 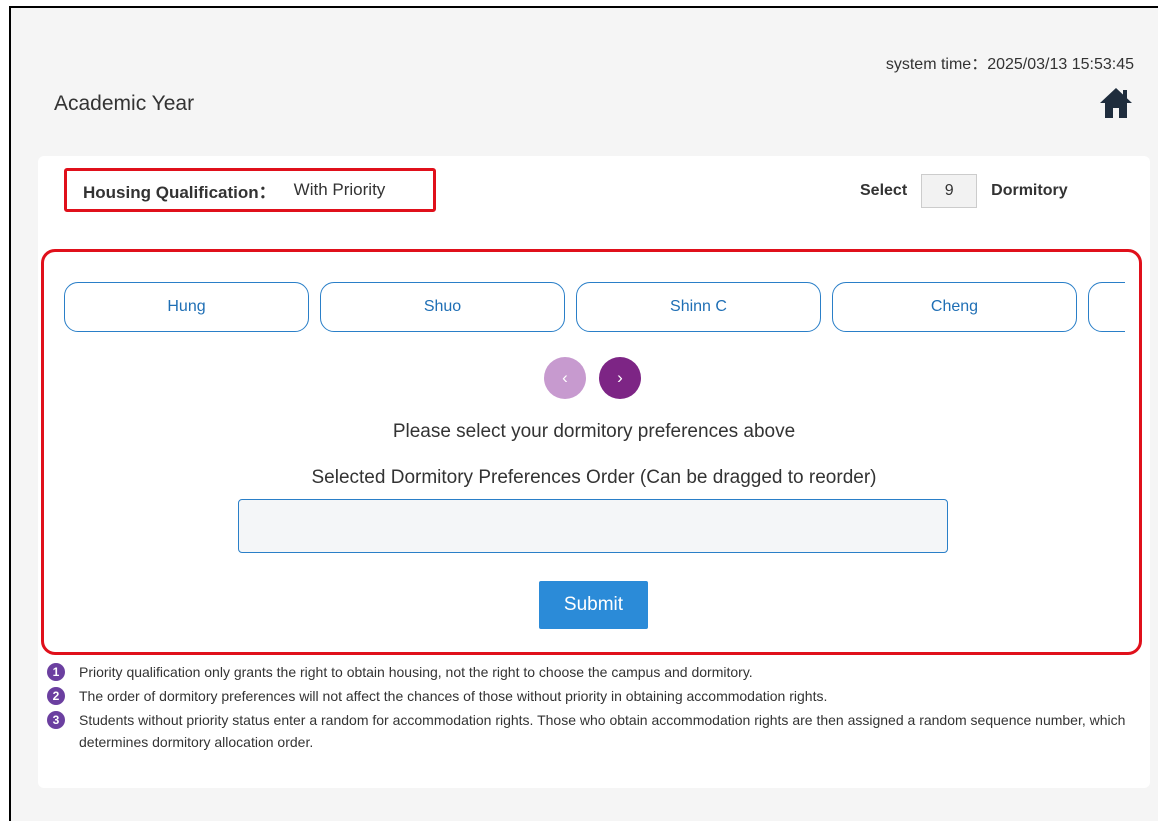 What do you see at coordinates (1029, 190) in the screenshot?
I see `dormitory-label: Dormitory` at bounding box center [1029, 190].